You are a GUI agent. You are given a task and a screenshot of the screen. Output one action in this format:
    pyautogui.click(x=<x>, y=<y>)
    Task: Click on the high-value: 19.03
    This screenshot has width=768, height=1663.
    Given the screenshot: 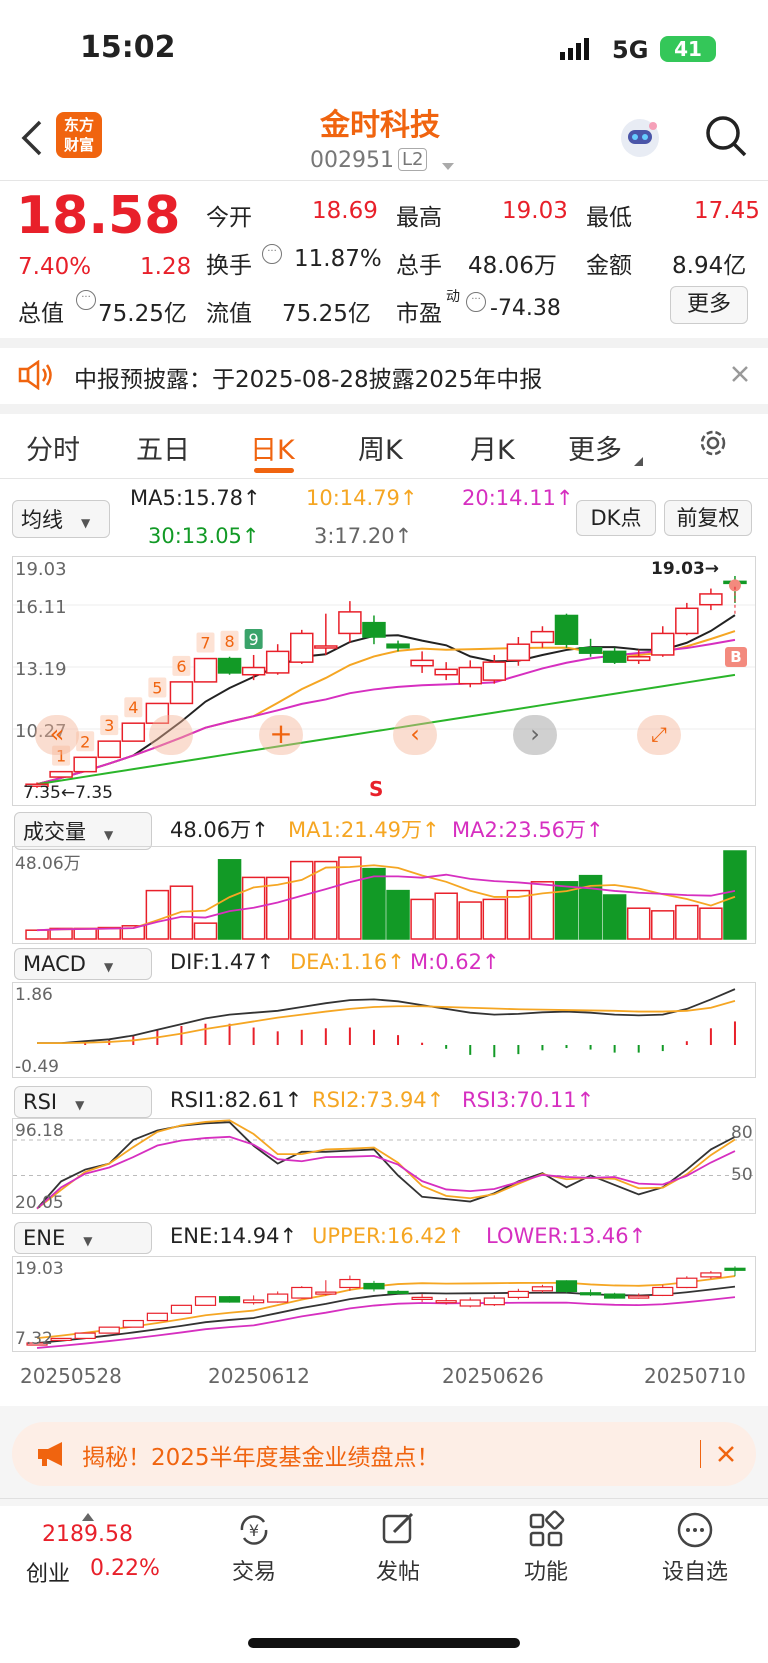 What is the action you would take?
    pyautogui.click(x=535, y=211)
    